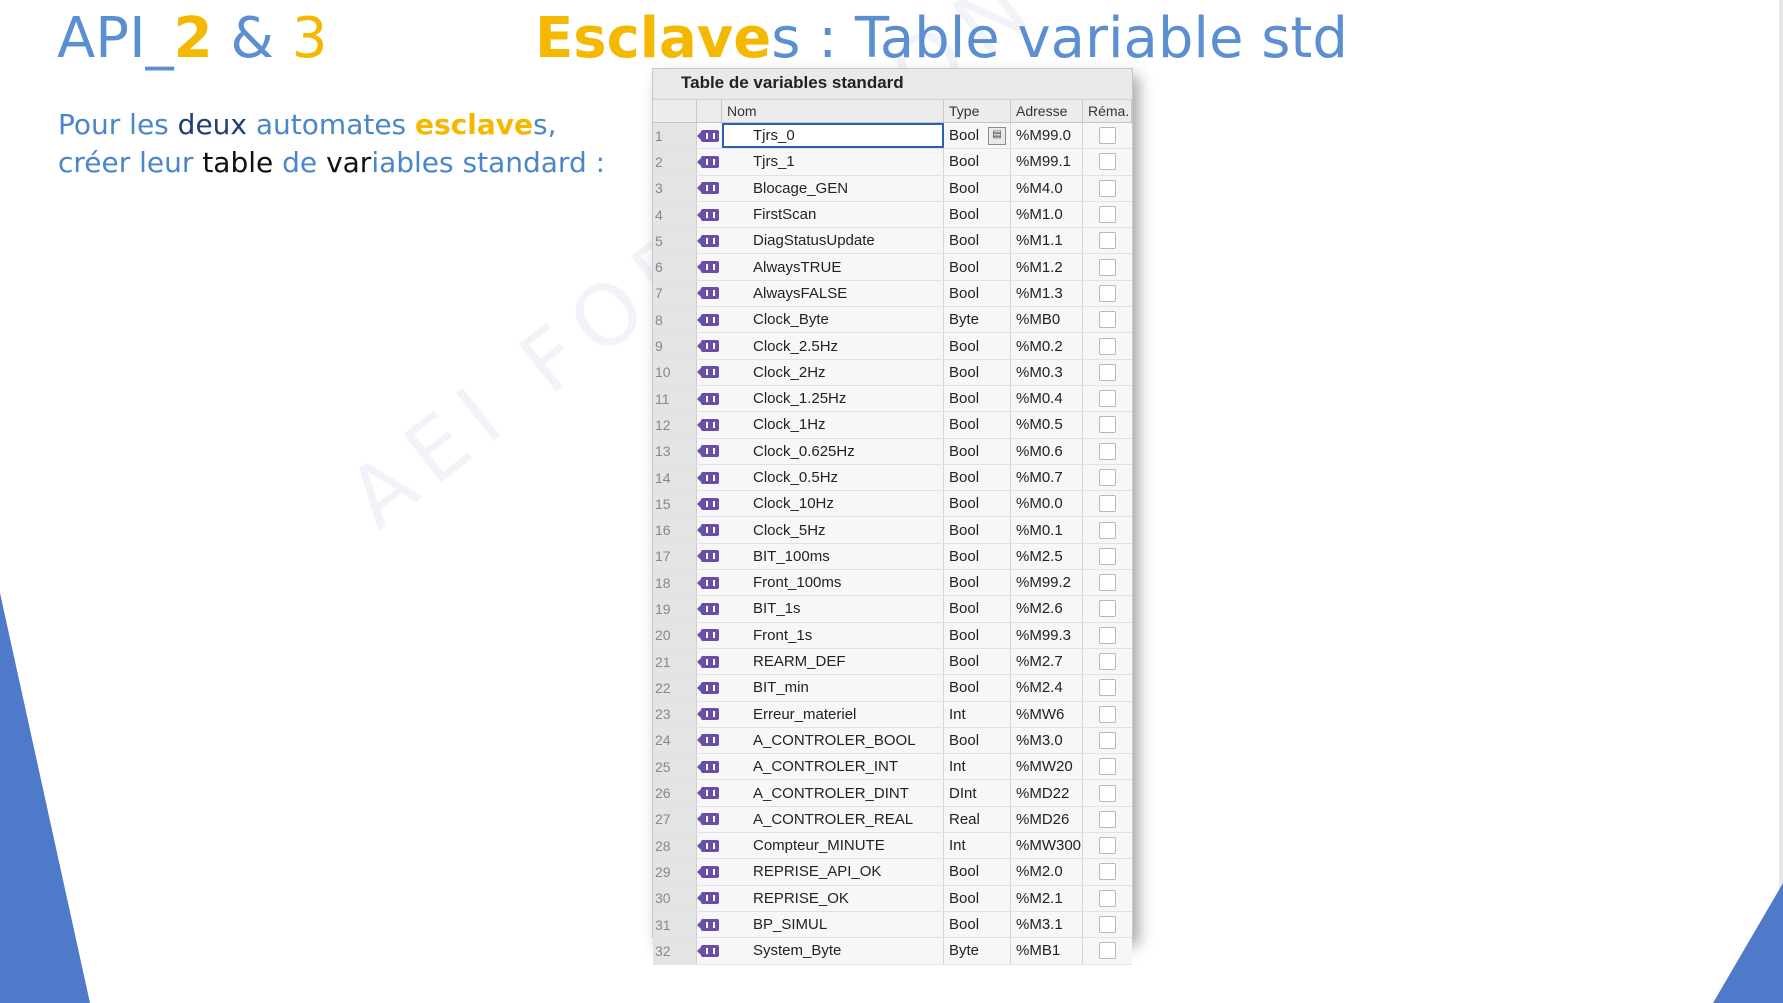  Describe the element at coordinates (833, 136) in the screenshot. I see `variable-name-cell: Tjrs_0` at that location.